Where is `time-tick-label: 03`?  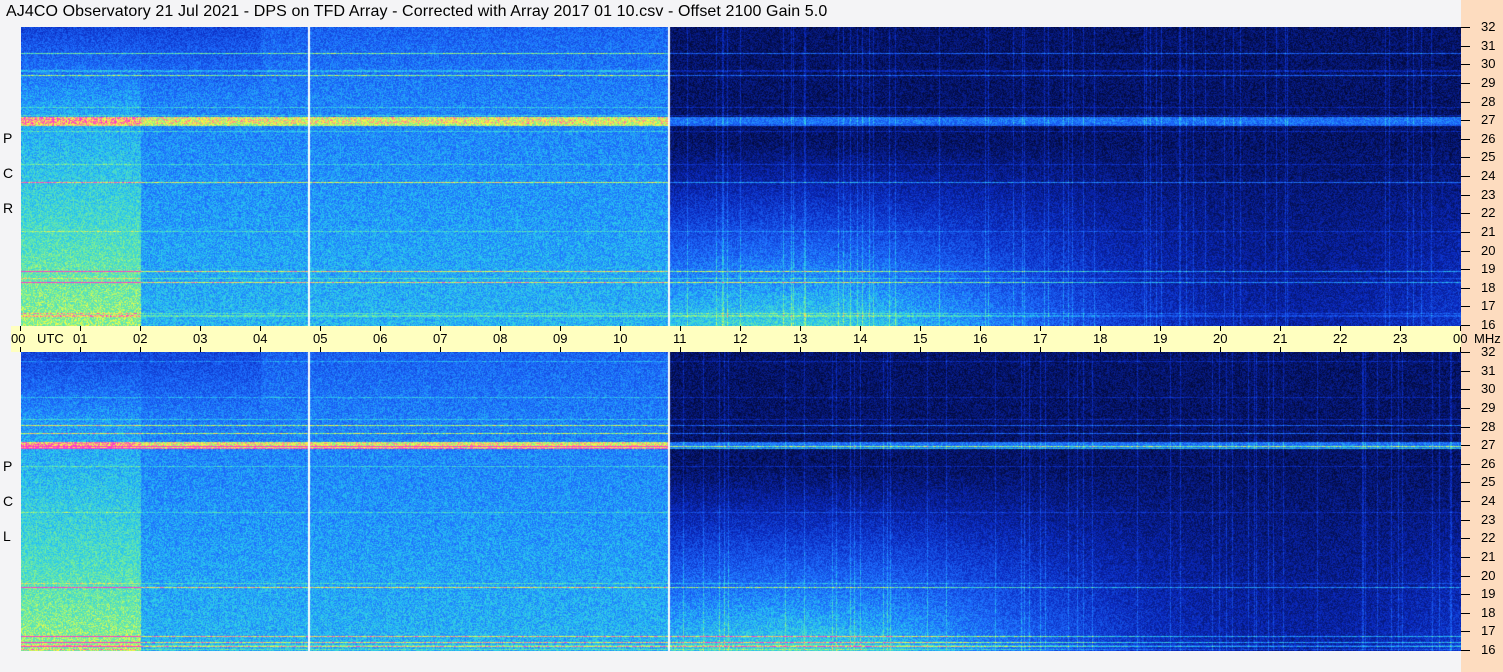
time-tick-label: 03 is located at coordinates (200, 338).